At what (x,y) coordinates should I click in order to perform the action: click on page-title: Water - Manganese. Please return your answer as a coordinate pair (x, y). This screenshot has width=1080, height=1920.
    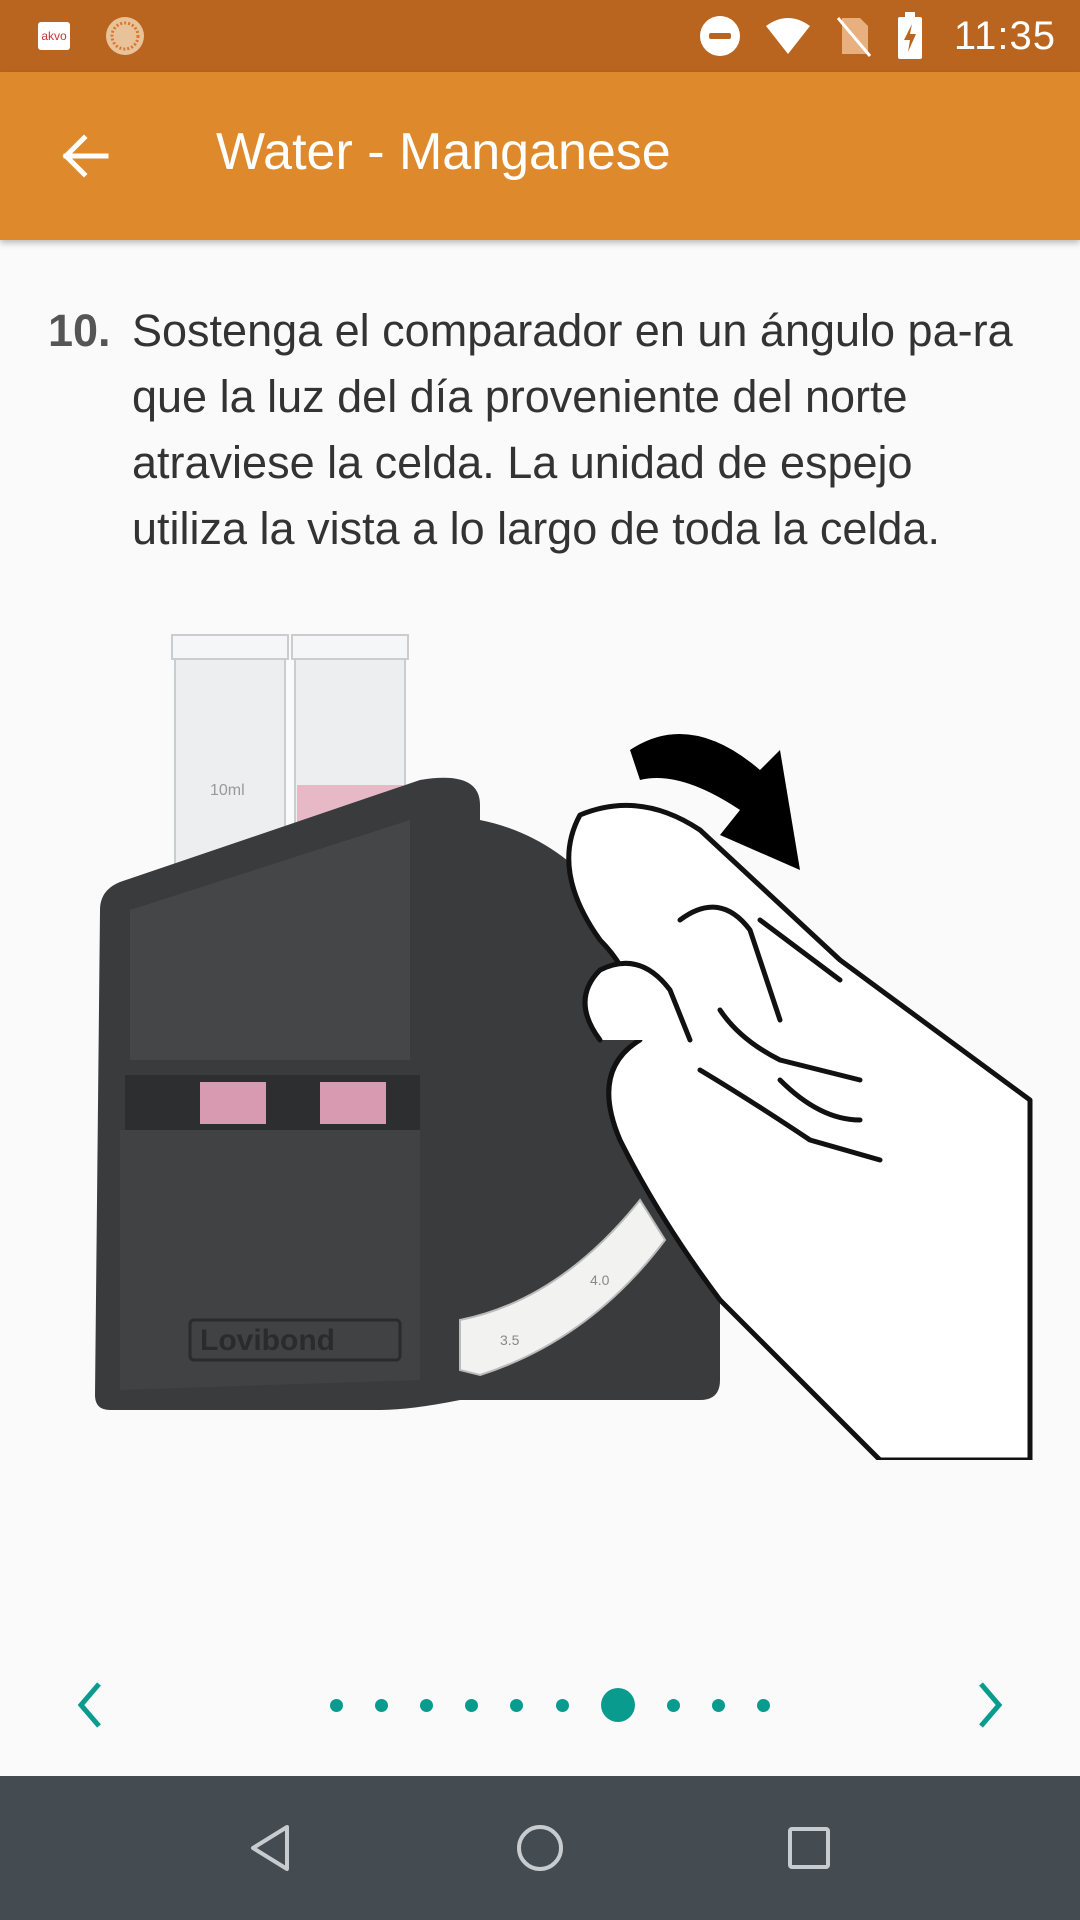
    Looking at the image, I should click on (443, 152).